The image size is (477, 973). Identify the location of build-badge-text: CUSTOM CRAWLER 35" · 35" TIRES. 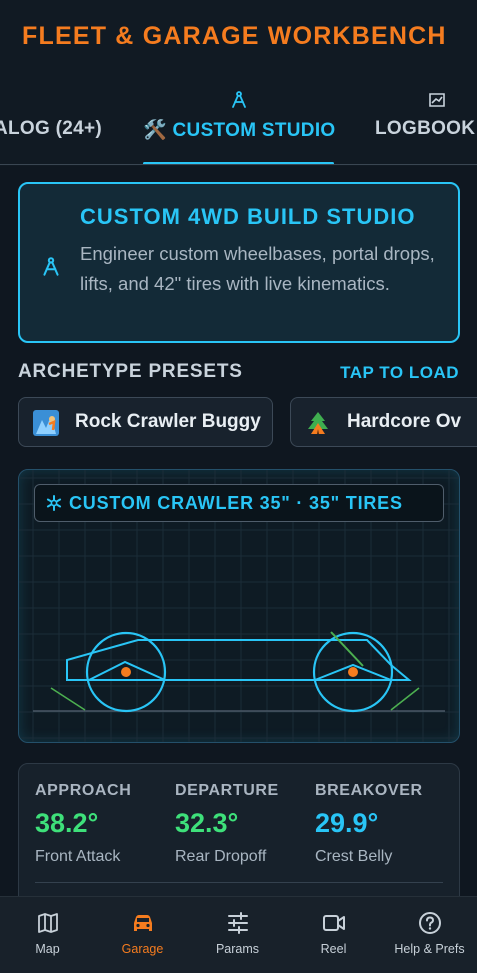
(236, 503).